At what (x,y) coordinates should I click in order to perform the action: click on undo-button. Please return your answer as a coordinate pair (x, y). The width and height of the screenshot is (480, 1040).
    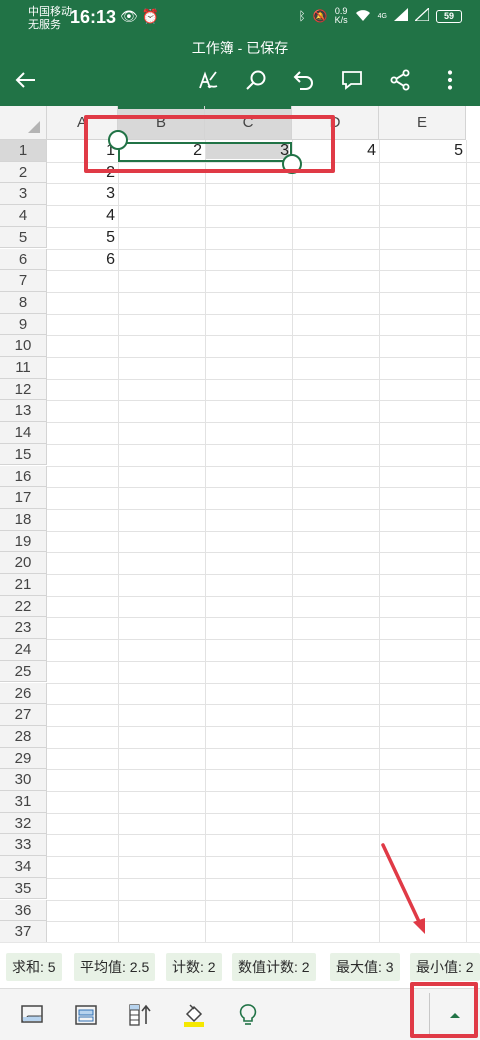
    Looking at the image, I should click on (304, 80).